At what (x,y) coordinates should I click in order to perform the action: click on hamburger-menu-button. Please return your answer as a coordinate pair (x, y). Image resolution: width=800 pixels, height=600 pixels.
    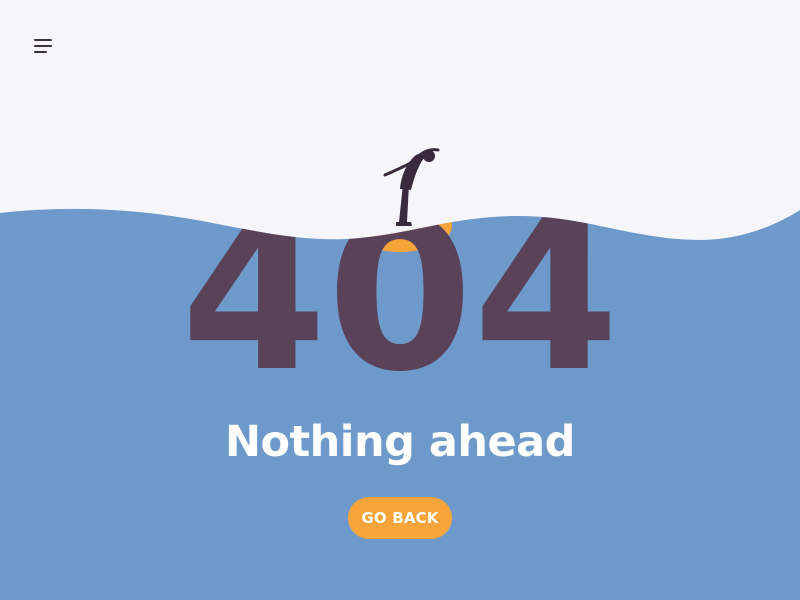
    Looking at the image, I should click on (44, 46).